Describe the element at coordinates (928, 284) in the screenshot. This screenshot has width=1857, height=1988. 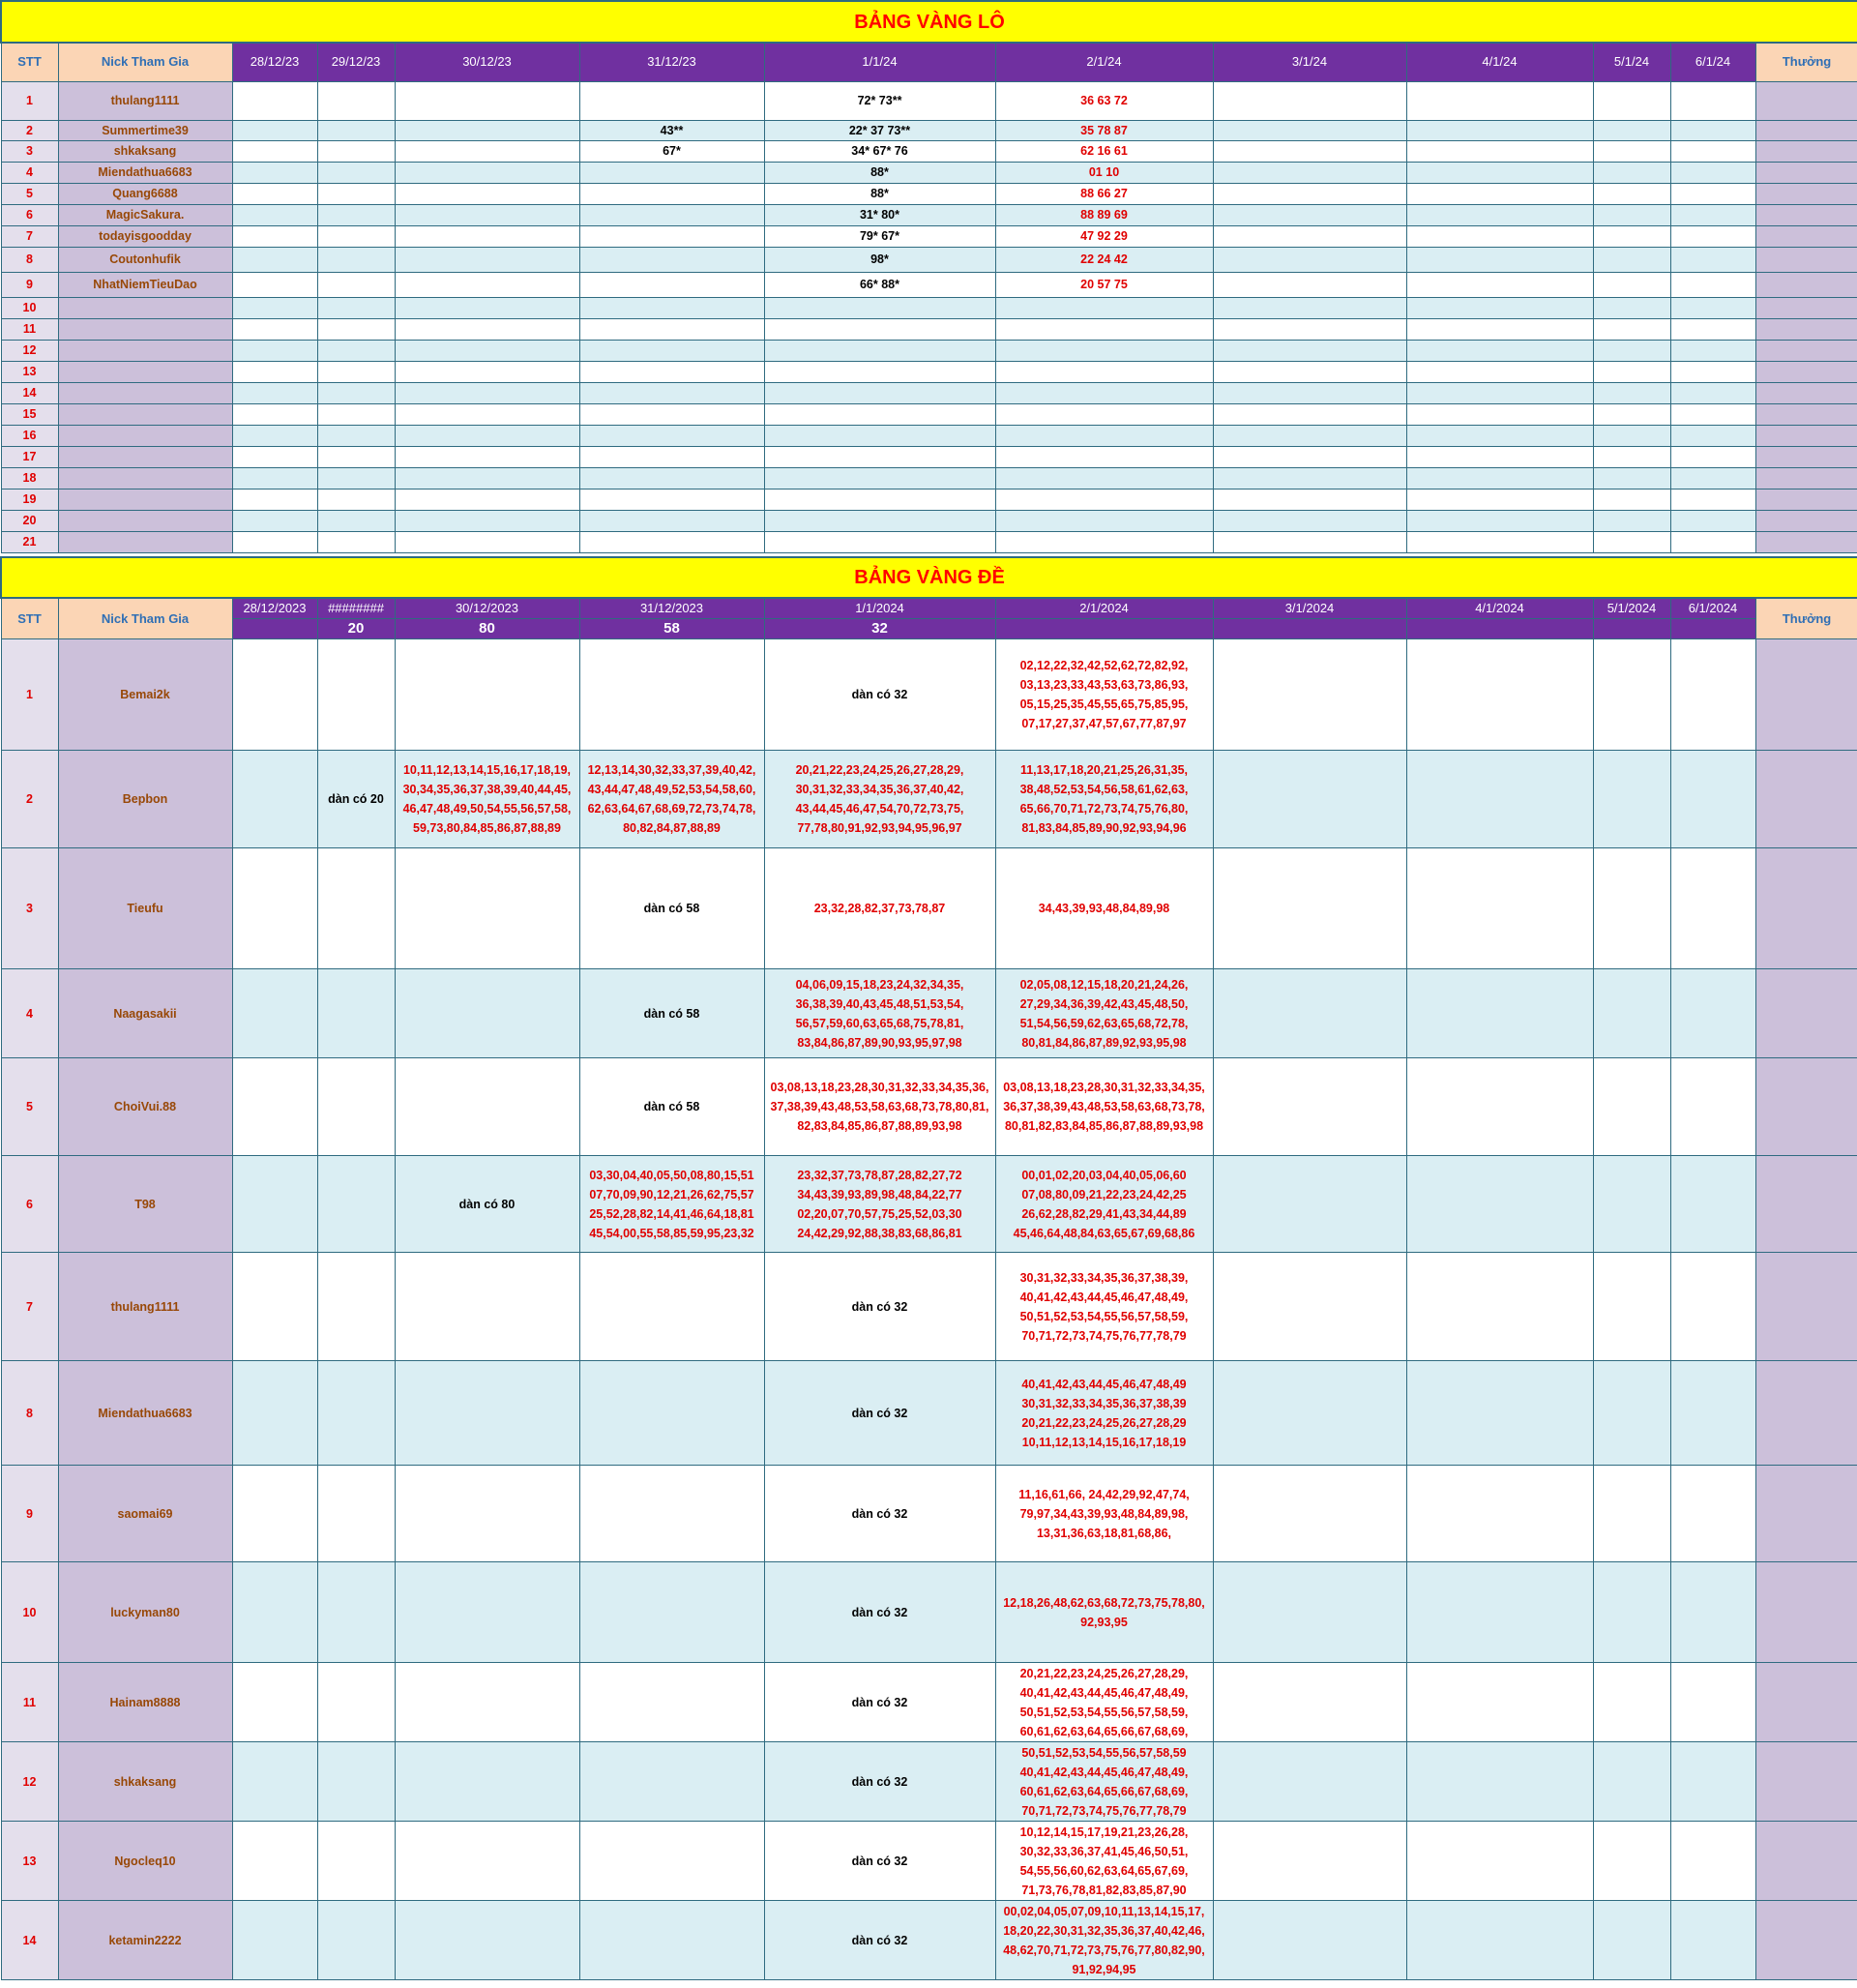
I see `table-row: 9 NhatNiemTieuDao 66* 88* 20 57 75` at that location.